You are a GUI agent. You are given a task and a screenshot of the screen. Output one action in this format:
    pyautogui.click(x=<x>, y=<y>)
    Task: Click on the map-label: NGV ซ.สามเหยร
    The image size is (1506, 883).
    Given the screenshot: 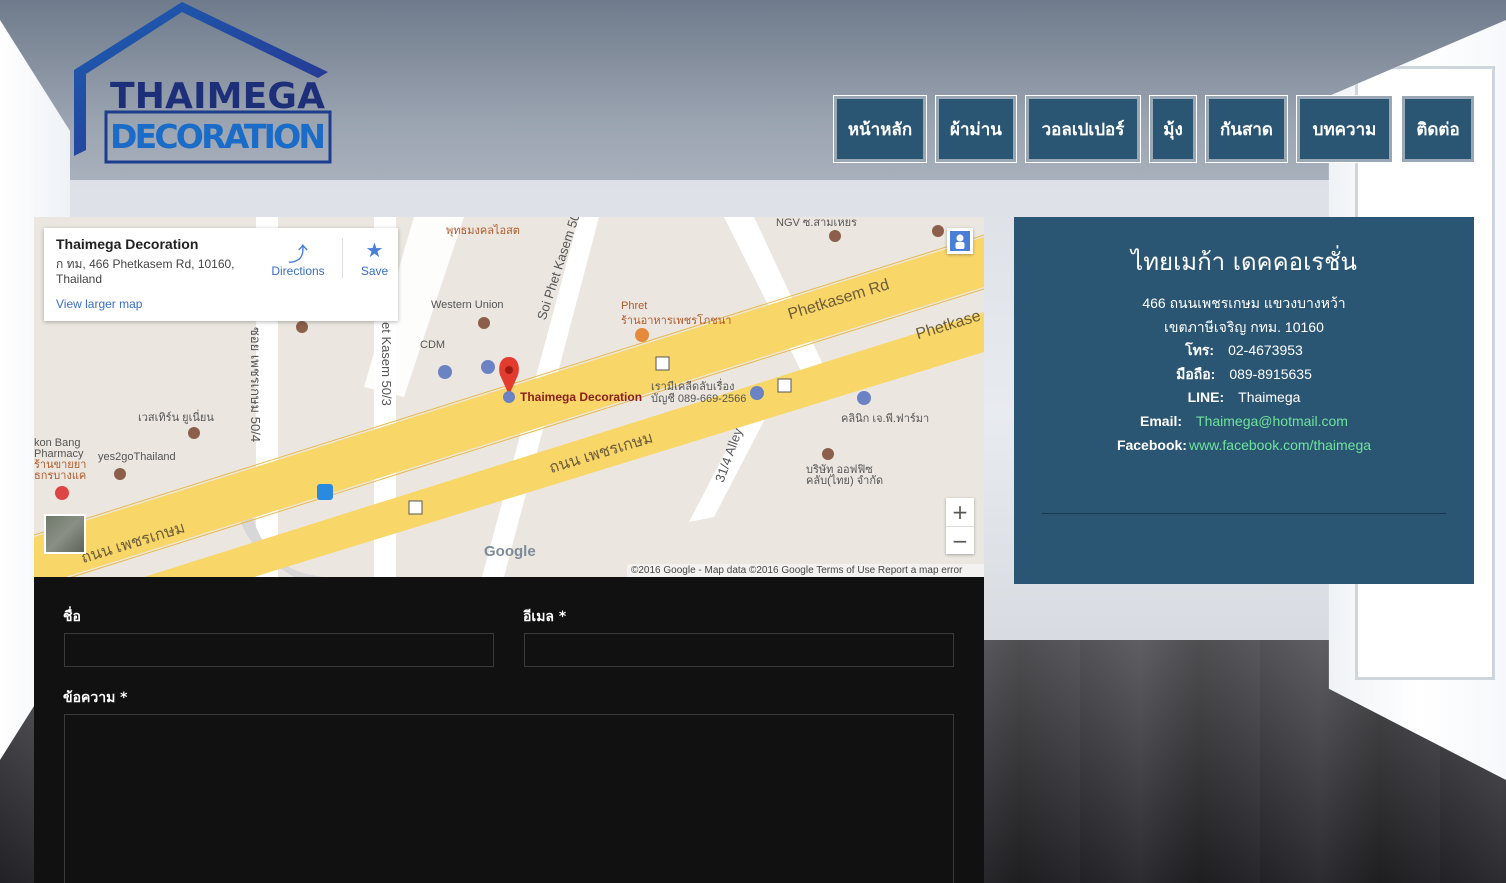 What is the action you would take?
    pyautogui.click(x=816, y=223)
    